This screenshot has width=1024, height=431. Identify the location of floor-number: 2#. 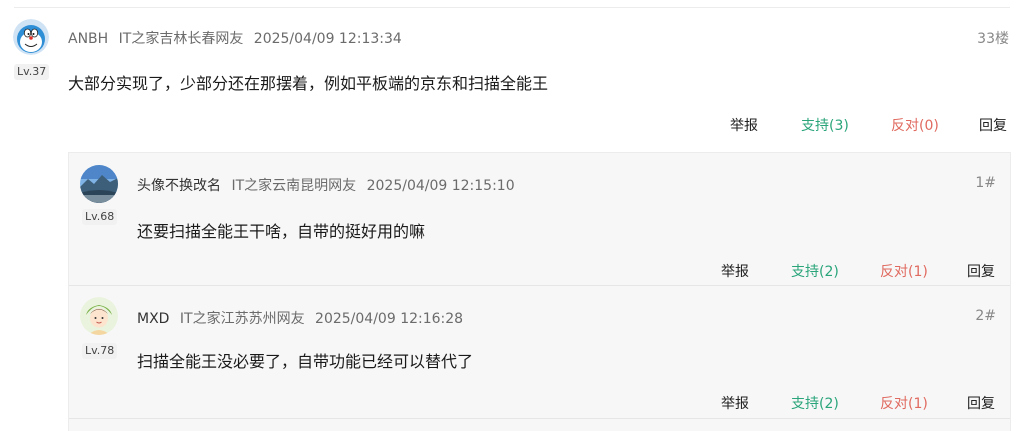
(985, 316).